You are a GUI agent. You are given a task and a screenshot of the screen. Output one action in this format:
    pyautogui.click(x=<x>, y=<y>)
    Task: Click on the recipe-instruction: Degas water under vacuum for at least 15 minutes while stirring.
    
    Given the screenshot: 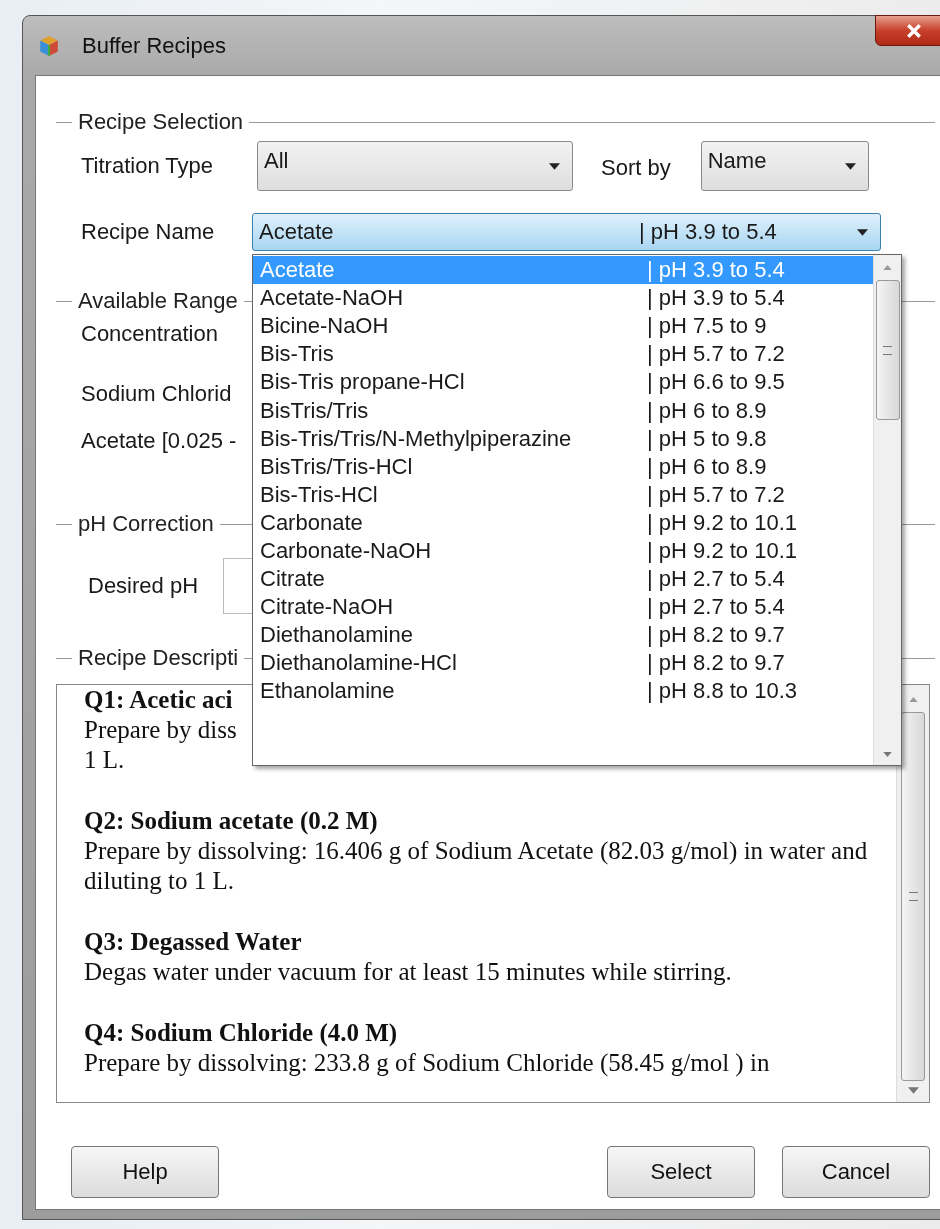 What is the action you would take?
    pyautogui.click(x=408, y=972)
    